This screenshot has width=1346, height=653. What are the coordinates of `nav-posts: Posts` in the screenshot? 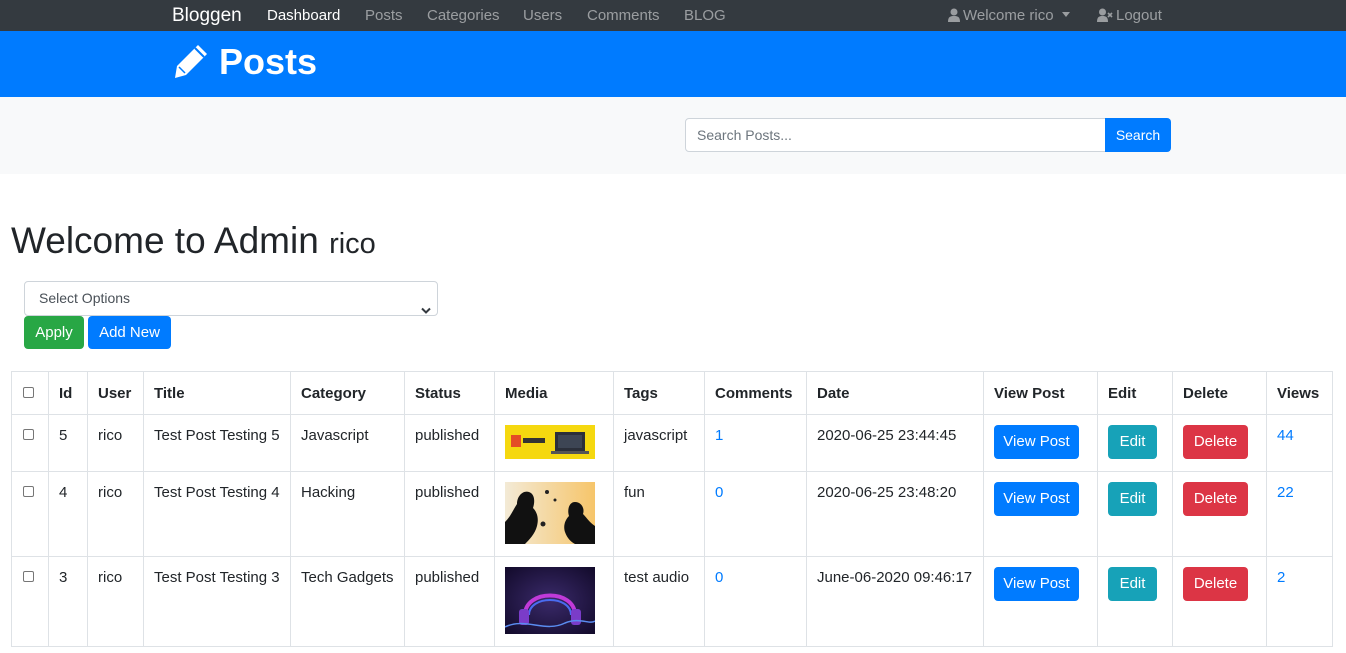 It's located at (384, 15).